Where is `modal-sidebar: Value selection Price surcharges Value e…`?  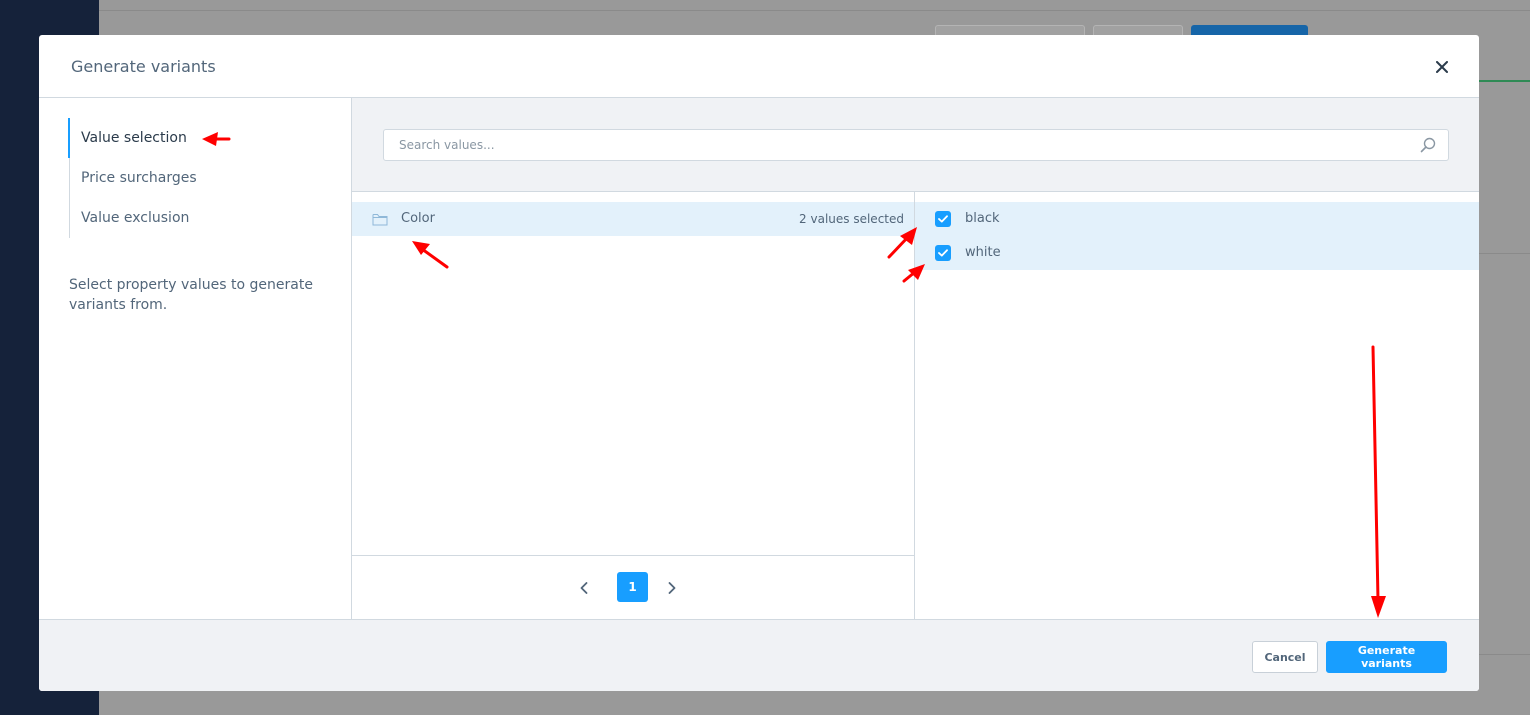
modal-sidebar: Value selection Price surcharges Value e… is located at coordinates (195, 358).